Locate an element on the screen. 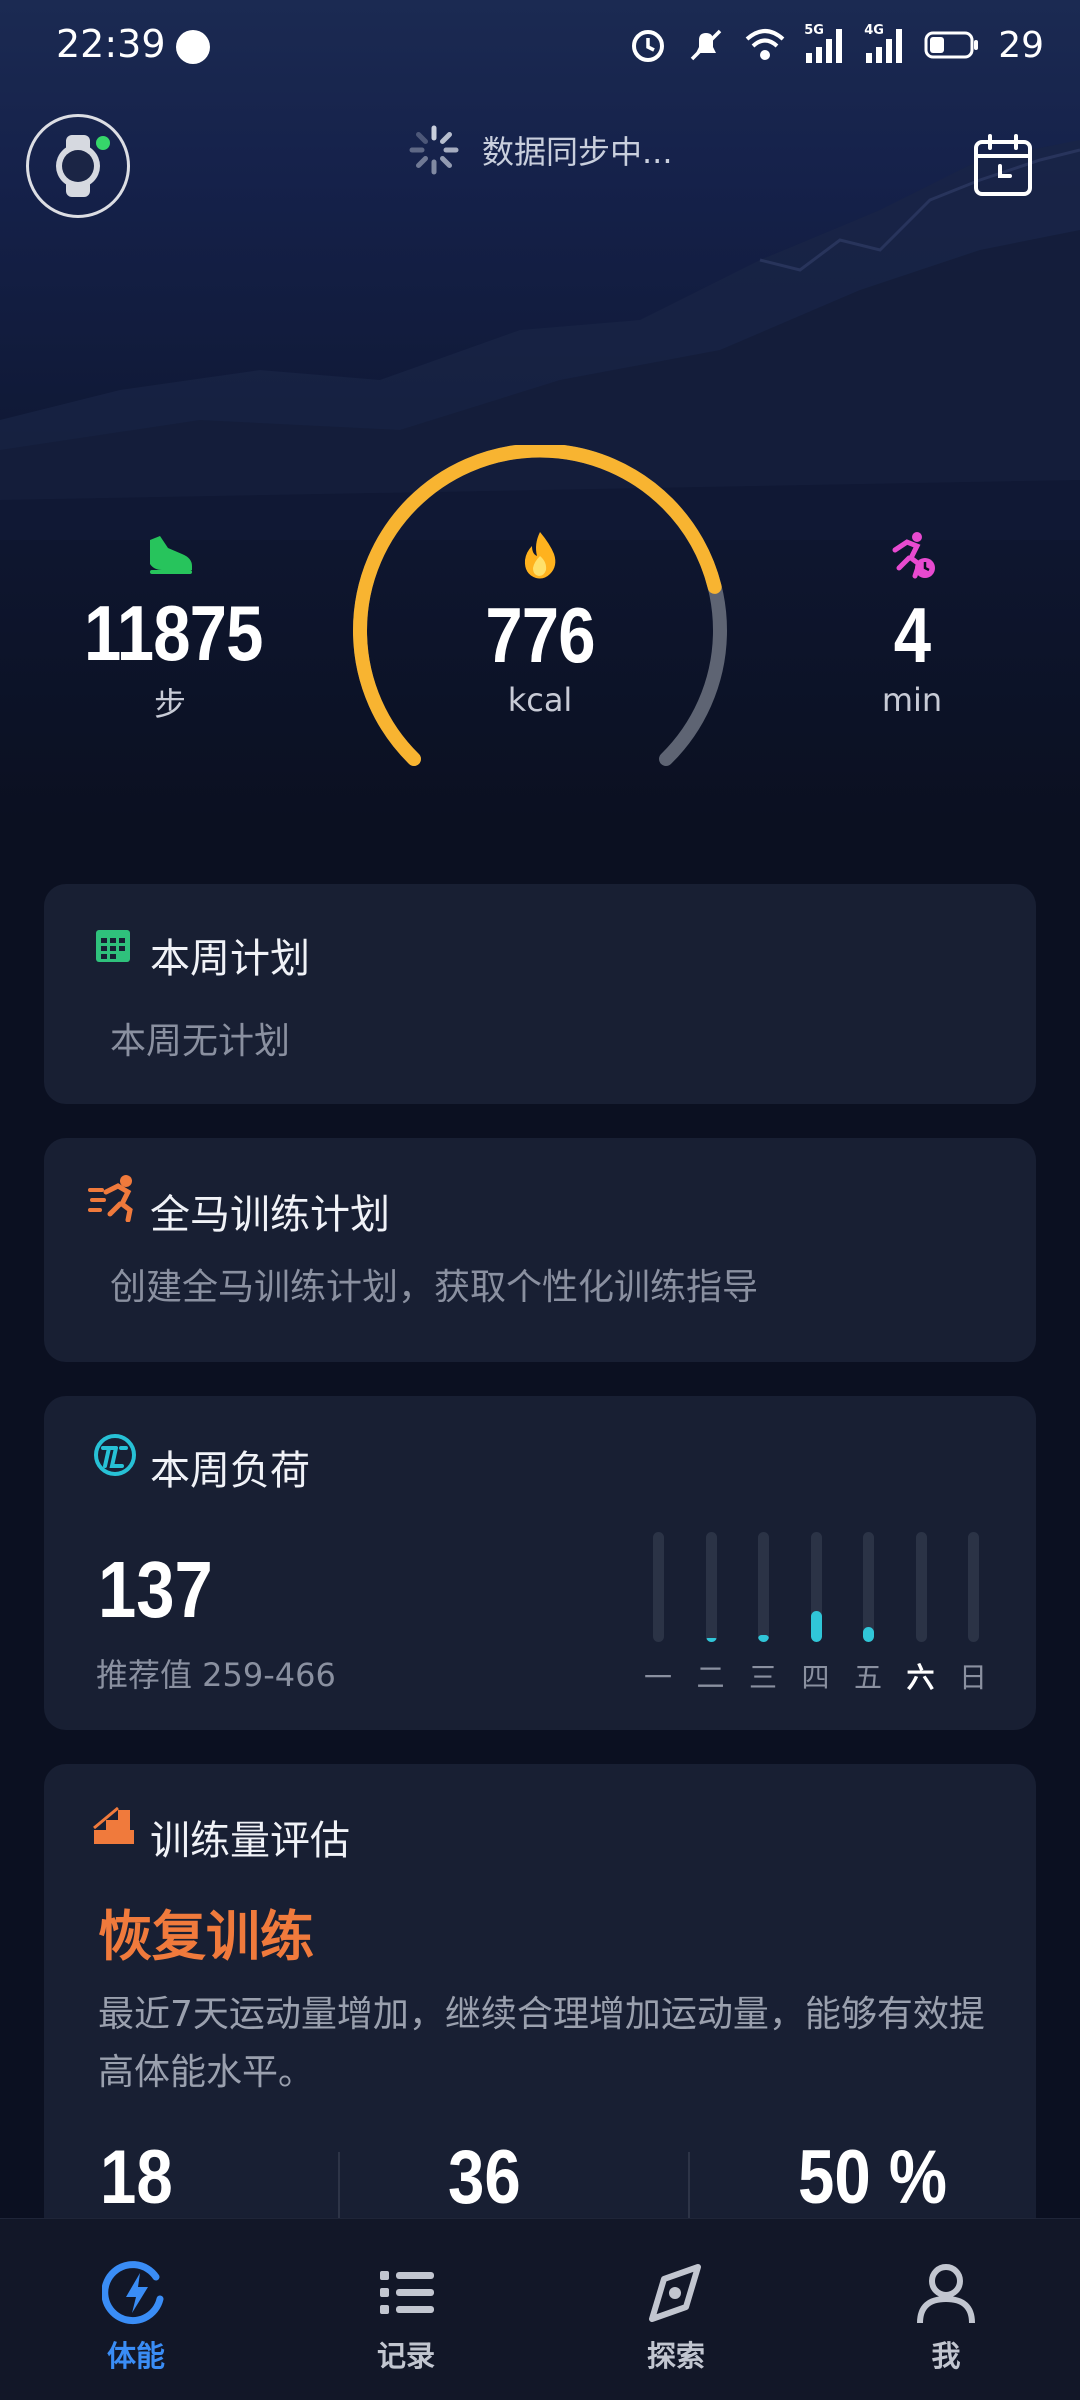  weekly-load-card: 本周负荷 137 推荐值 259-466 一二三四五六日 is located at coordinates (540, 1563).